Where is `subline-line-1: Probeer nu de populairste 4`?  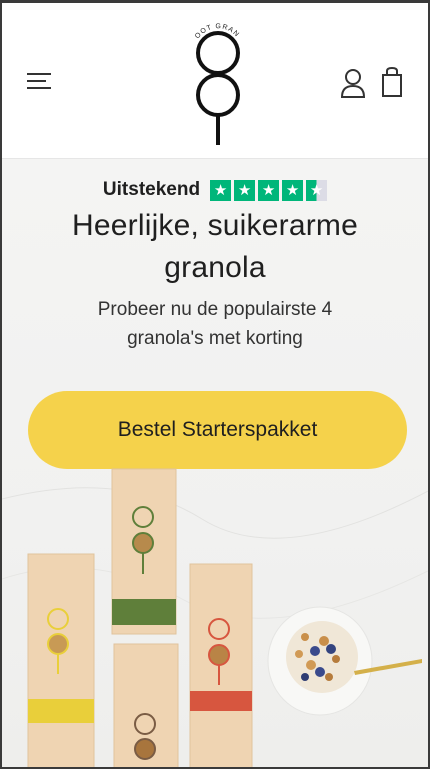 subline-line-1: Probeer nu de populairste 4 is located at coordinates (215, 309).